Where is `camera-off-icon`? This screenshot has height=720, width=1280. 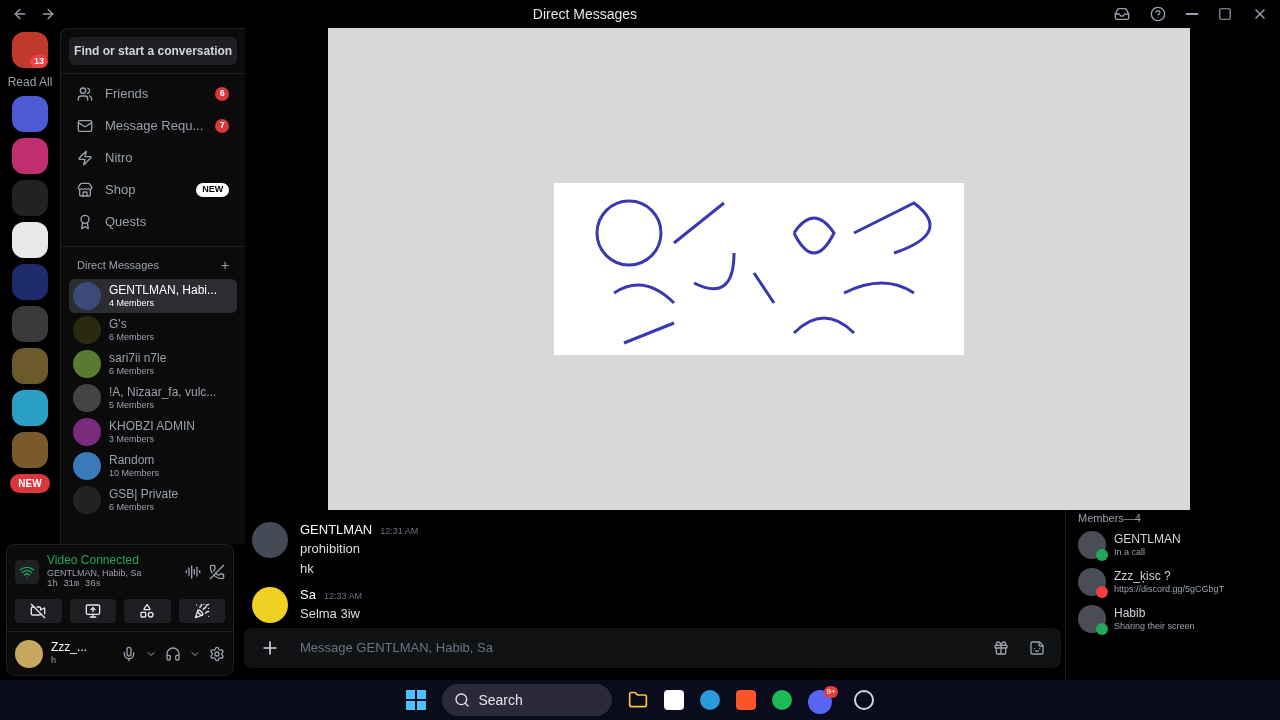
camera-off-icon is located at coordinates (38, 610).